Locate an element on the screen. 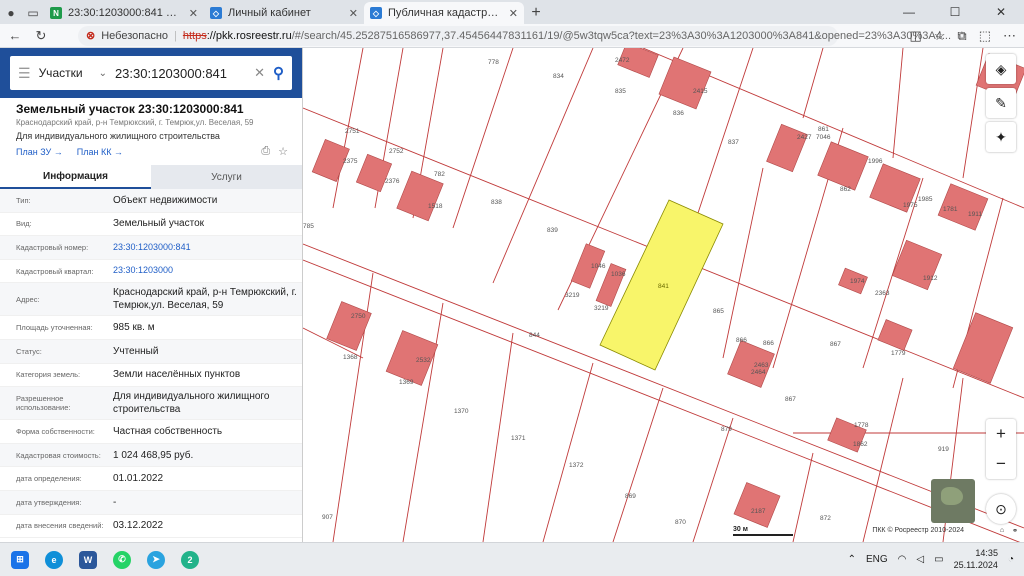  clear-icon: ✕ is located at coordinates (259, 73).